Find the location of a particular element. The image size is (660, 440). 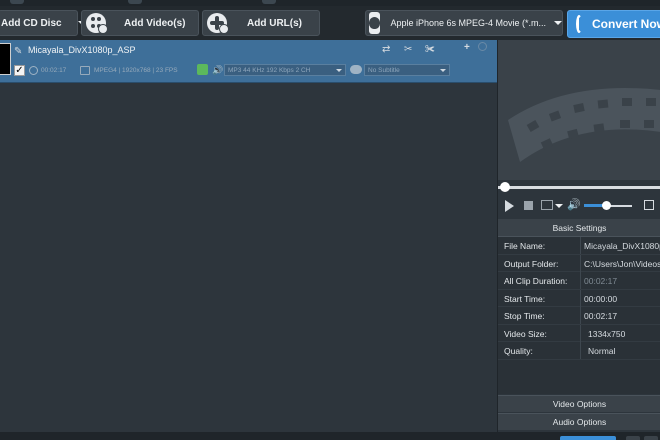

settings-row-all-clip-duration: All Clip Duration: 00:02:17 is located at coordinates (579, 281).